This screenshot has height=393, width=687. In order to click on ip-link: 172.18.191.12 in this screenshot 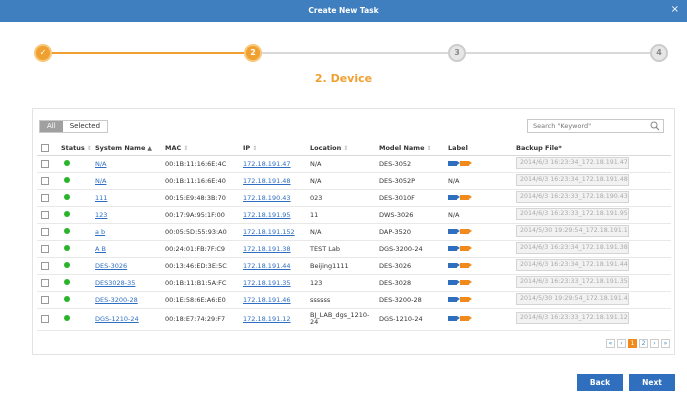, I will do `click(267, 319)`.